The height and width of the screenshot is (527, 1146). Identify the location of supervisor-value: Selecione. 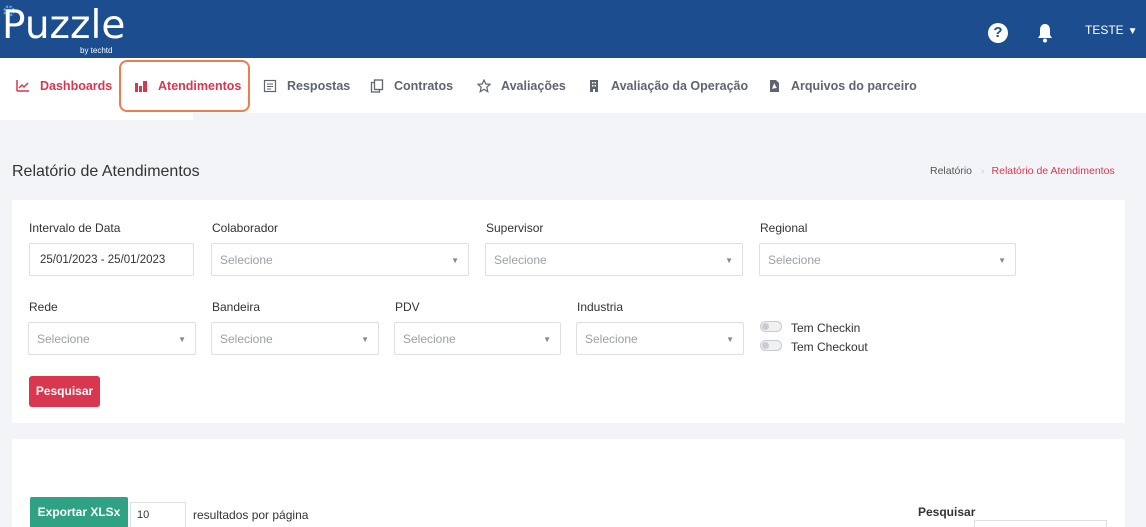
(520, 260).